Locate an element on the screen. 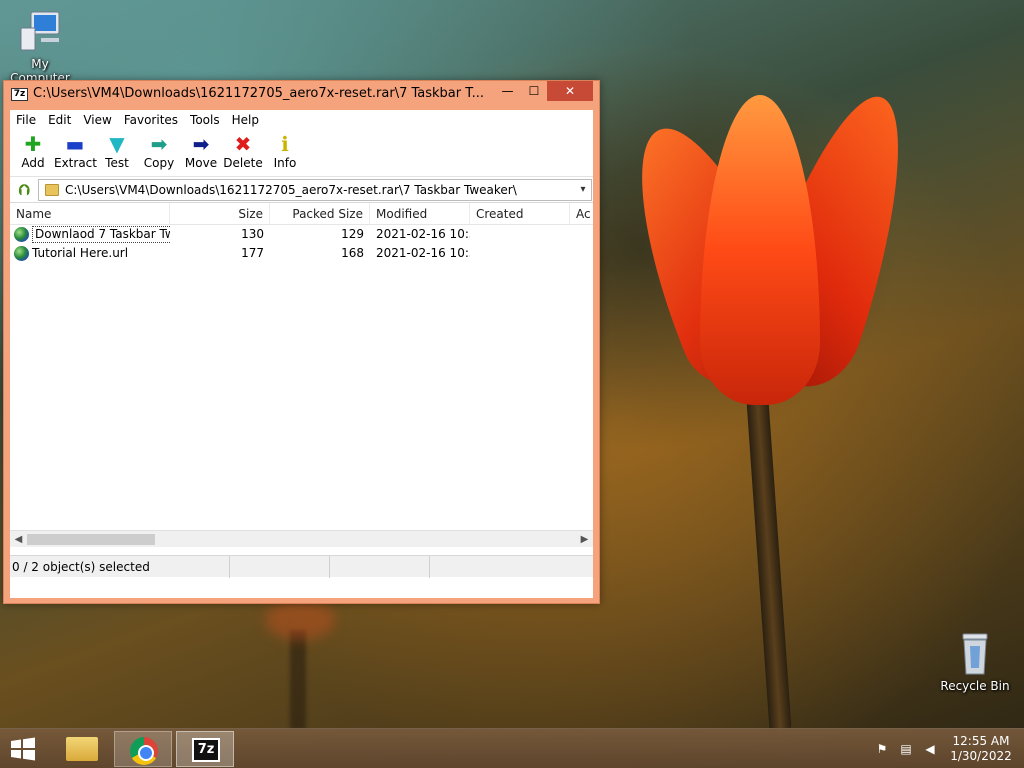  column-header-name: Name is located at coordinates (90, 213).